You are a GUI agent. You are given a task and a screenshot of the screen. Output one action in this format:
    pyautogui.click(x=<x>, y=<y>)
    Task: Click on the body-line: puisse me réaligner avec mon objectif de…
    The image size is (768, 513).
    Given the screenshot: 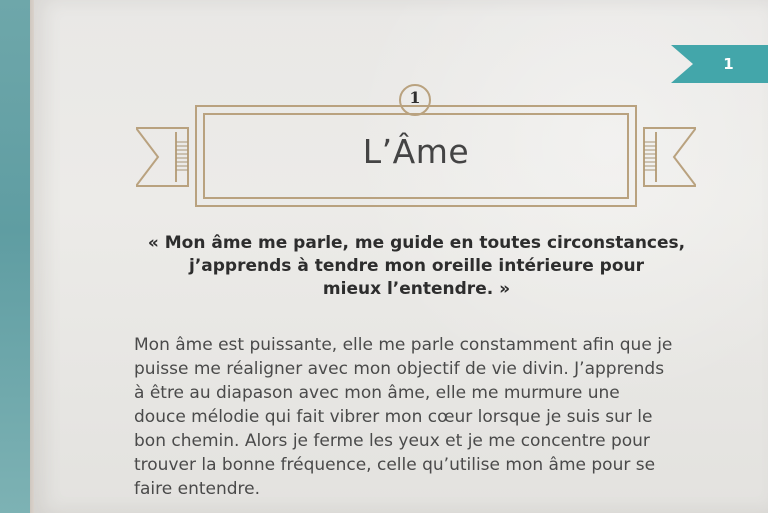 What is the action you would take?
    pyautogui.click(x=399, y=369)
    